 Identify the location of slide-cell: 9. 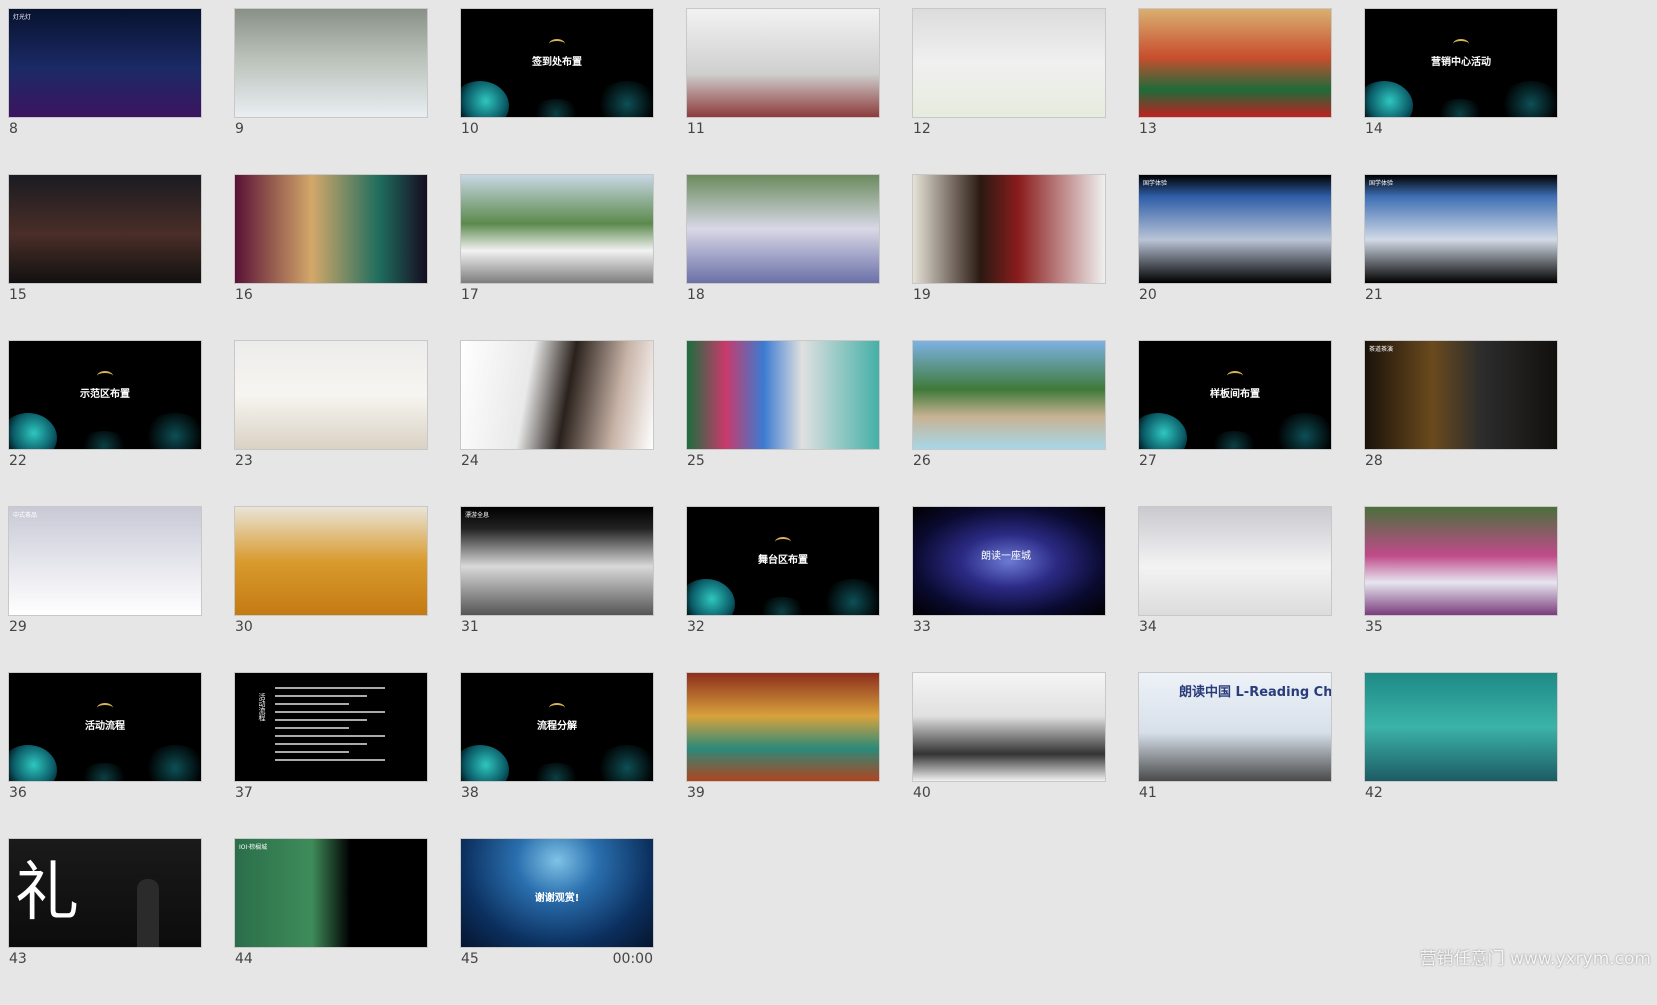
(331, 91).